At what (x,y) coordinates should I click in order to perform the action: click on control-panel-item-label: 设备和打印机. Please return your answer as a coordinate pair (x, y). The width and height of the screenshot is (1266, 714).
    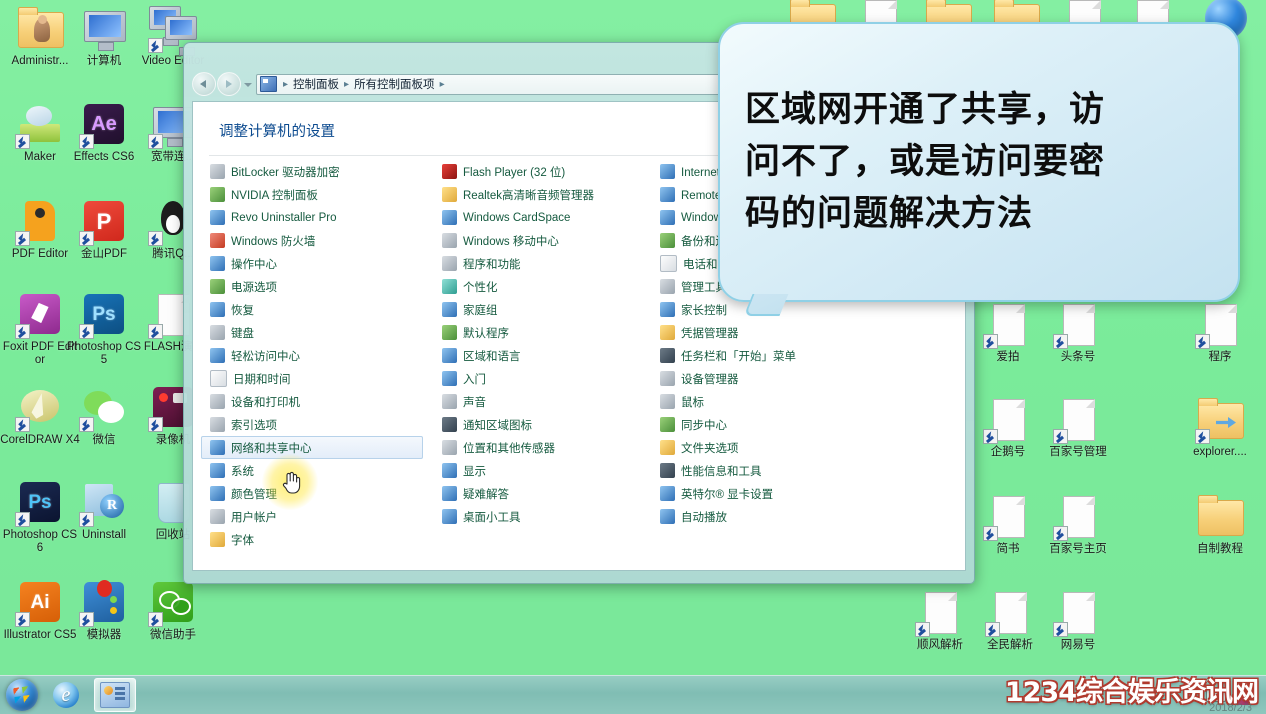
    Looking at the image, I should click on (265, 402).